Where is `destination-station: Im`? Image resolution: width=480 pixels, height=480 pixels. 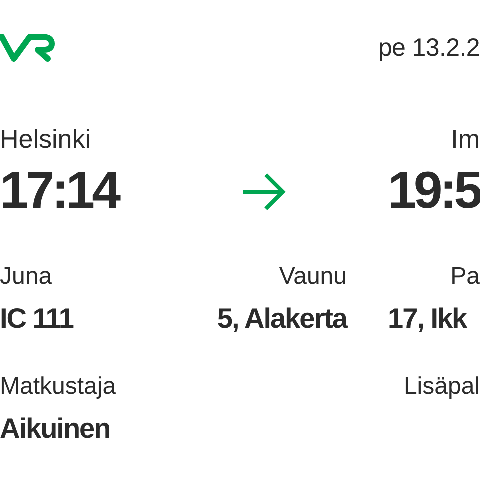 destination-station: Im is located at coordinates (465, 139).